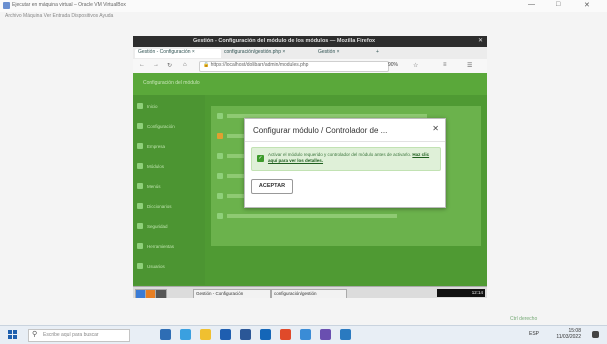 The width and height of the screenshot is (607, 344). Describe the element at coordinates (171, 83) in the screenshot. I see `app-header-title: Configuración del módulo` at that location.